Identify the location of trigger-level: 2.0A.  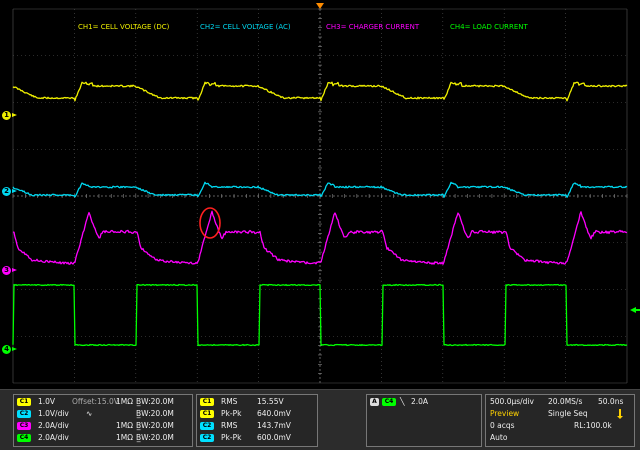
(420, 401).